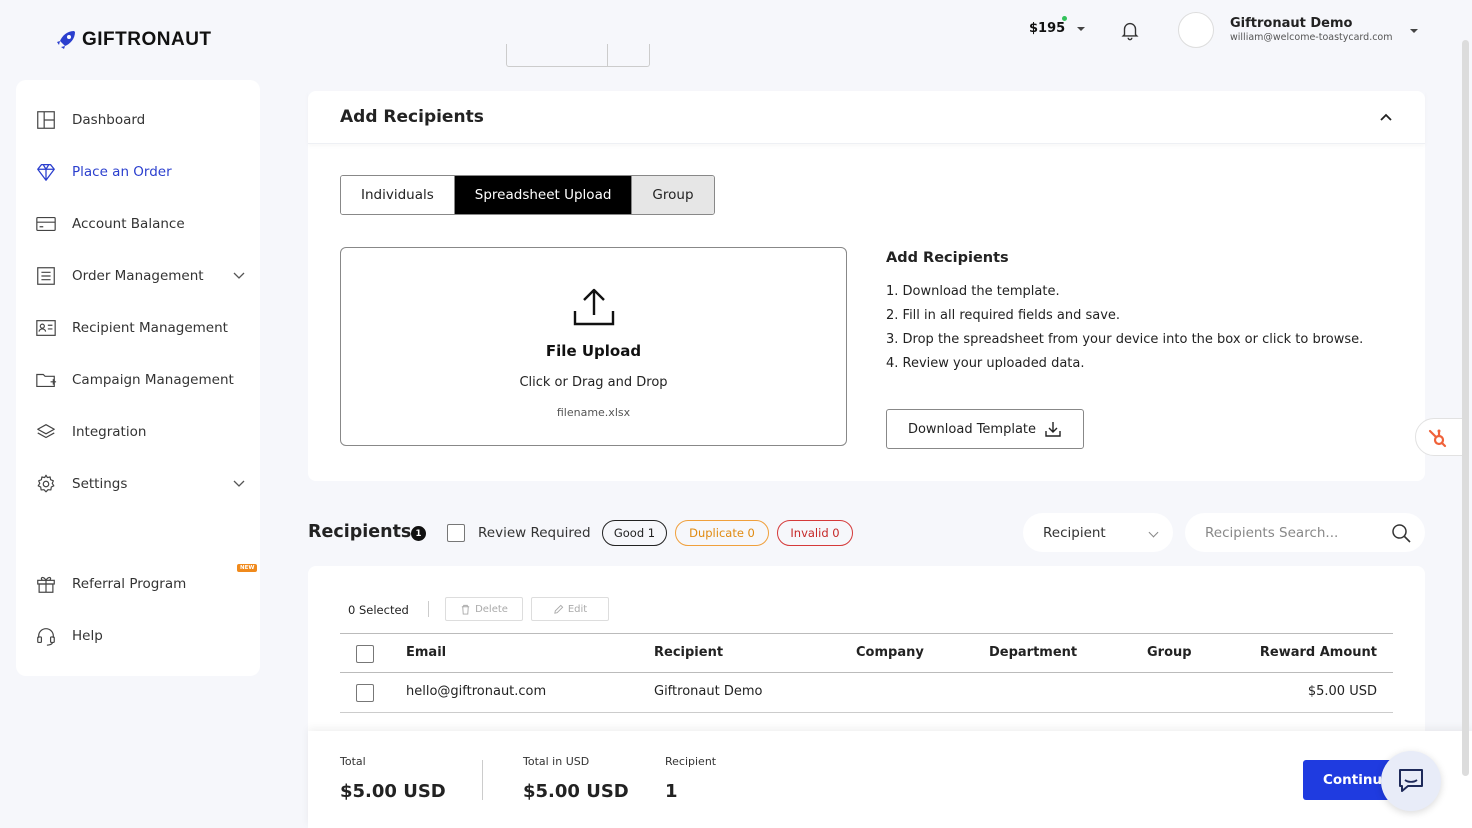 The width and height of the screenshot is (1472, 828). What do you see at coordinates (46, 172) in the screenshot?
I see `diamond-icon` at bounding box center [46, 172].